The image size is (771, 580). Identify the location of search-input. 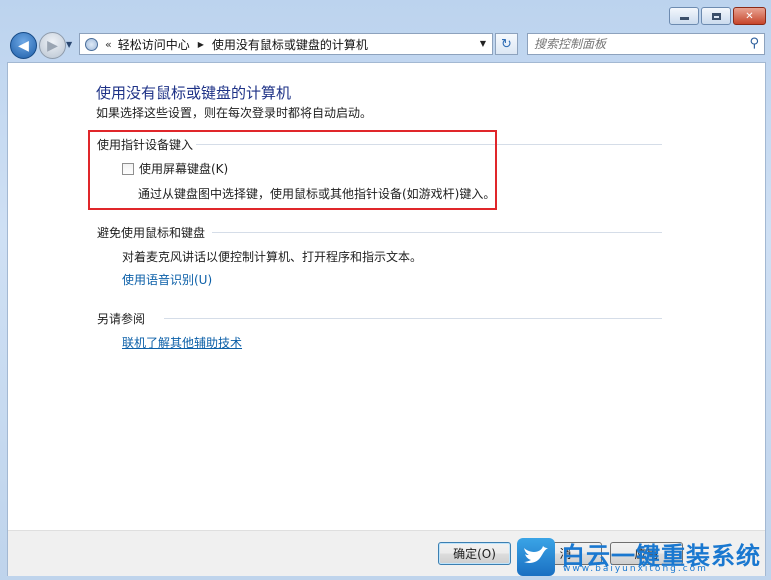
(634, 44).